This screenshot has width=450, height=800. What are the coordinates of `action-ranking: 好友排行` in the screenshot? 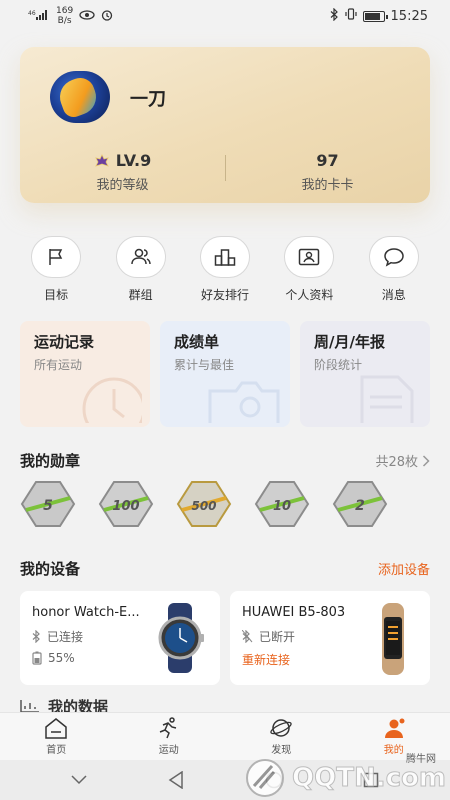 It's located at (225, 271).